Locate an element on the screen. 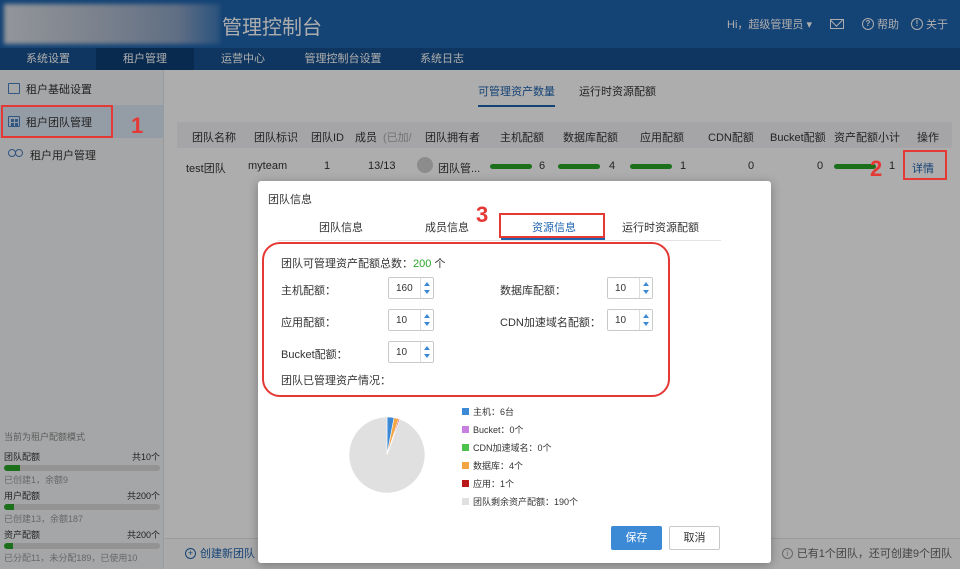  legend-label: Bucket：0个 is located at coordinates (498, 430).